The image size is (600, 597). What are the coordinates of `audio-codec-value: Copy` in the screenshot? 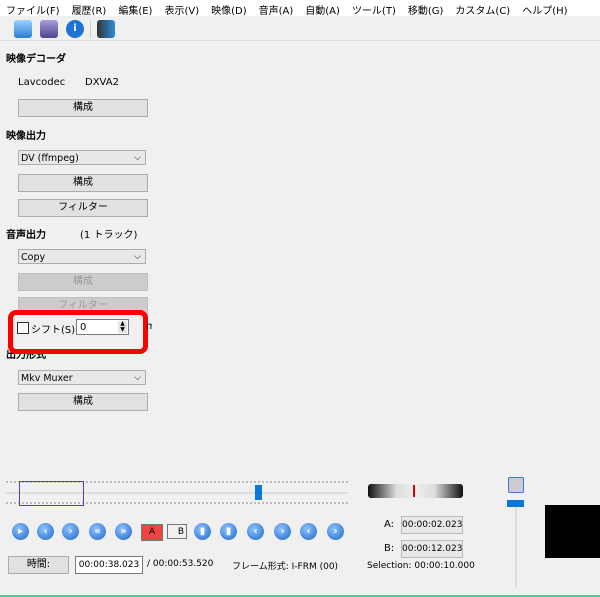 It's located at (33, 257).